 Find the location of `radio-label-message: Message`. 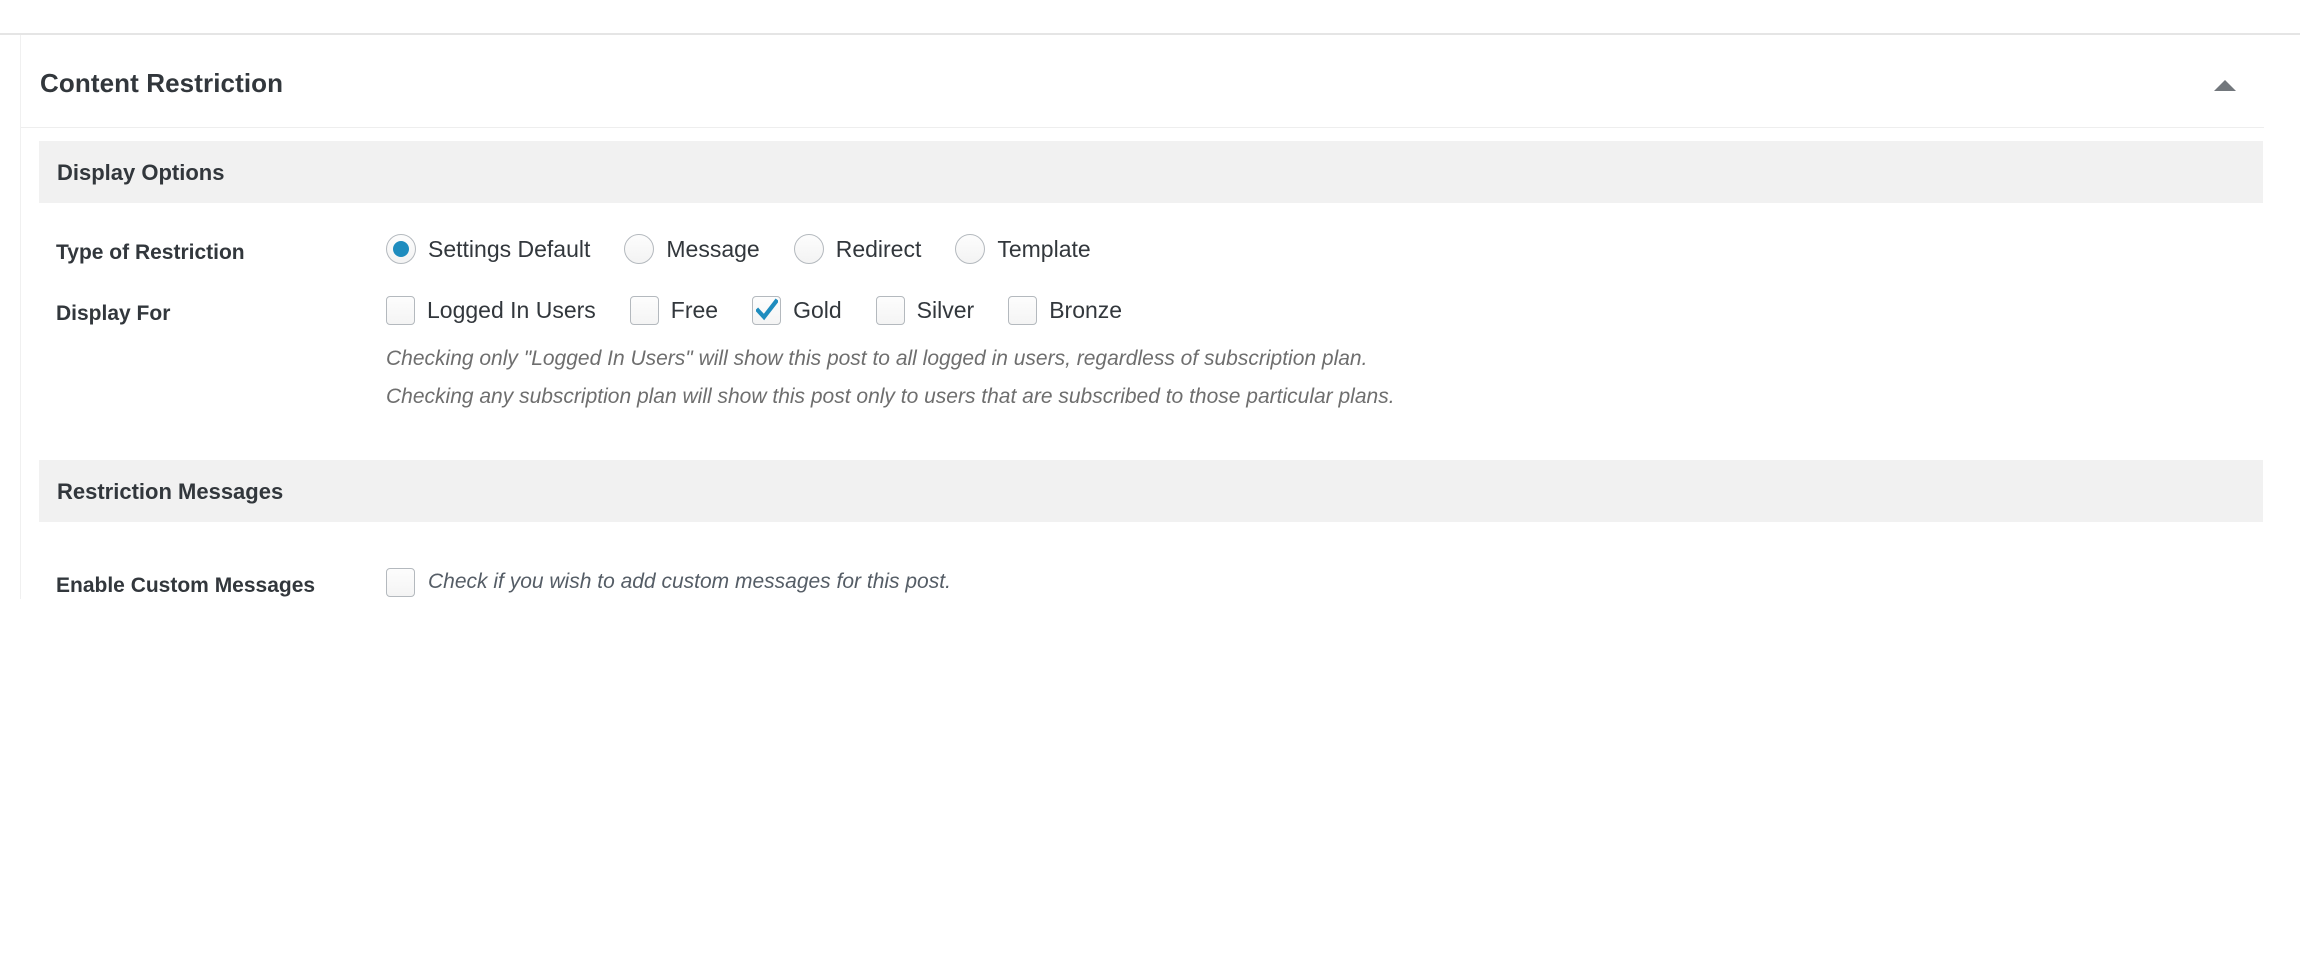

radio-label-message: Message is located at coordinates (713, 249).